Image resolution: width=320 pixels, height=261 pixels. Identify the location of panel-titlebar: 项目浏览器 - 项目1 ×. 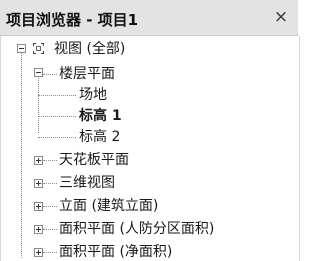
(149, 18).